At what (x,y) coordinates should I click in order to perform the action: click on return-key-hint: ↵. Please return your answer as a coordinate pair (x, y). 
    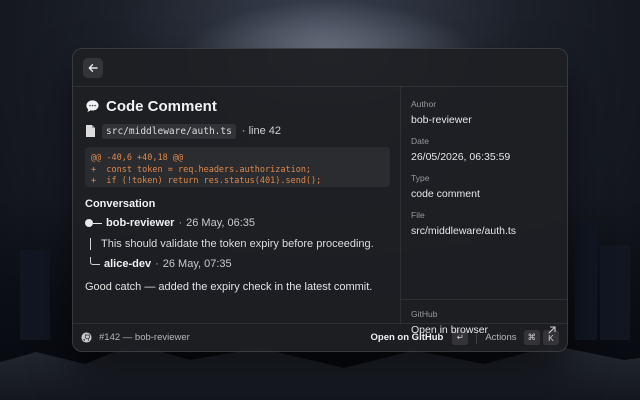
    Looking at the image, I should click on (460, 337).